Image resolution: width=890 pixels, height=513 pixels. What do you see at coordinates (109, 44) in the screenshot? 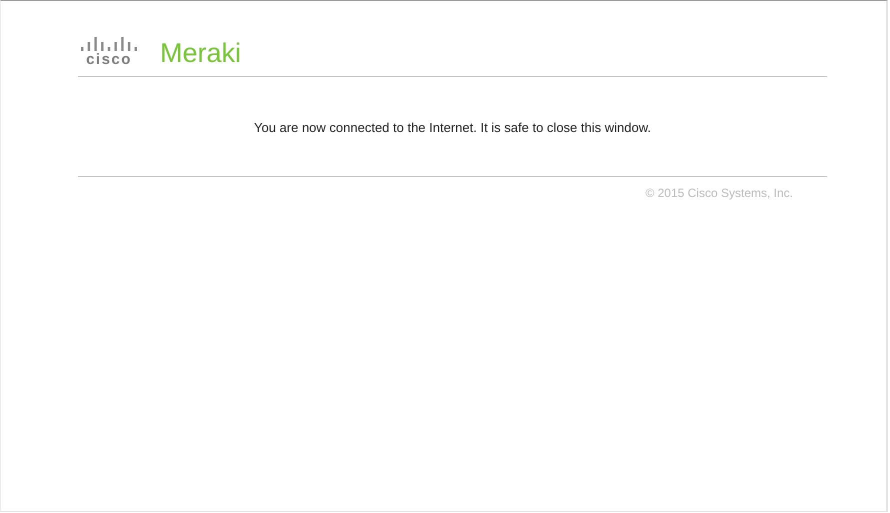
I see `cisco-bars-icon` at bounding box center [109, 44].